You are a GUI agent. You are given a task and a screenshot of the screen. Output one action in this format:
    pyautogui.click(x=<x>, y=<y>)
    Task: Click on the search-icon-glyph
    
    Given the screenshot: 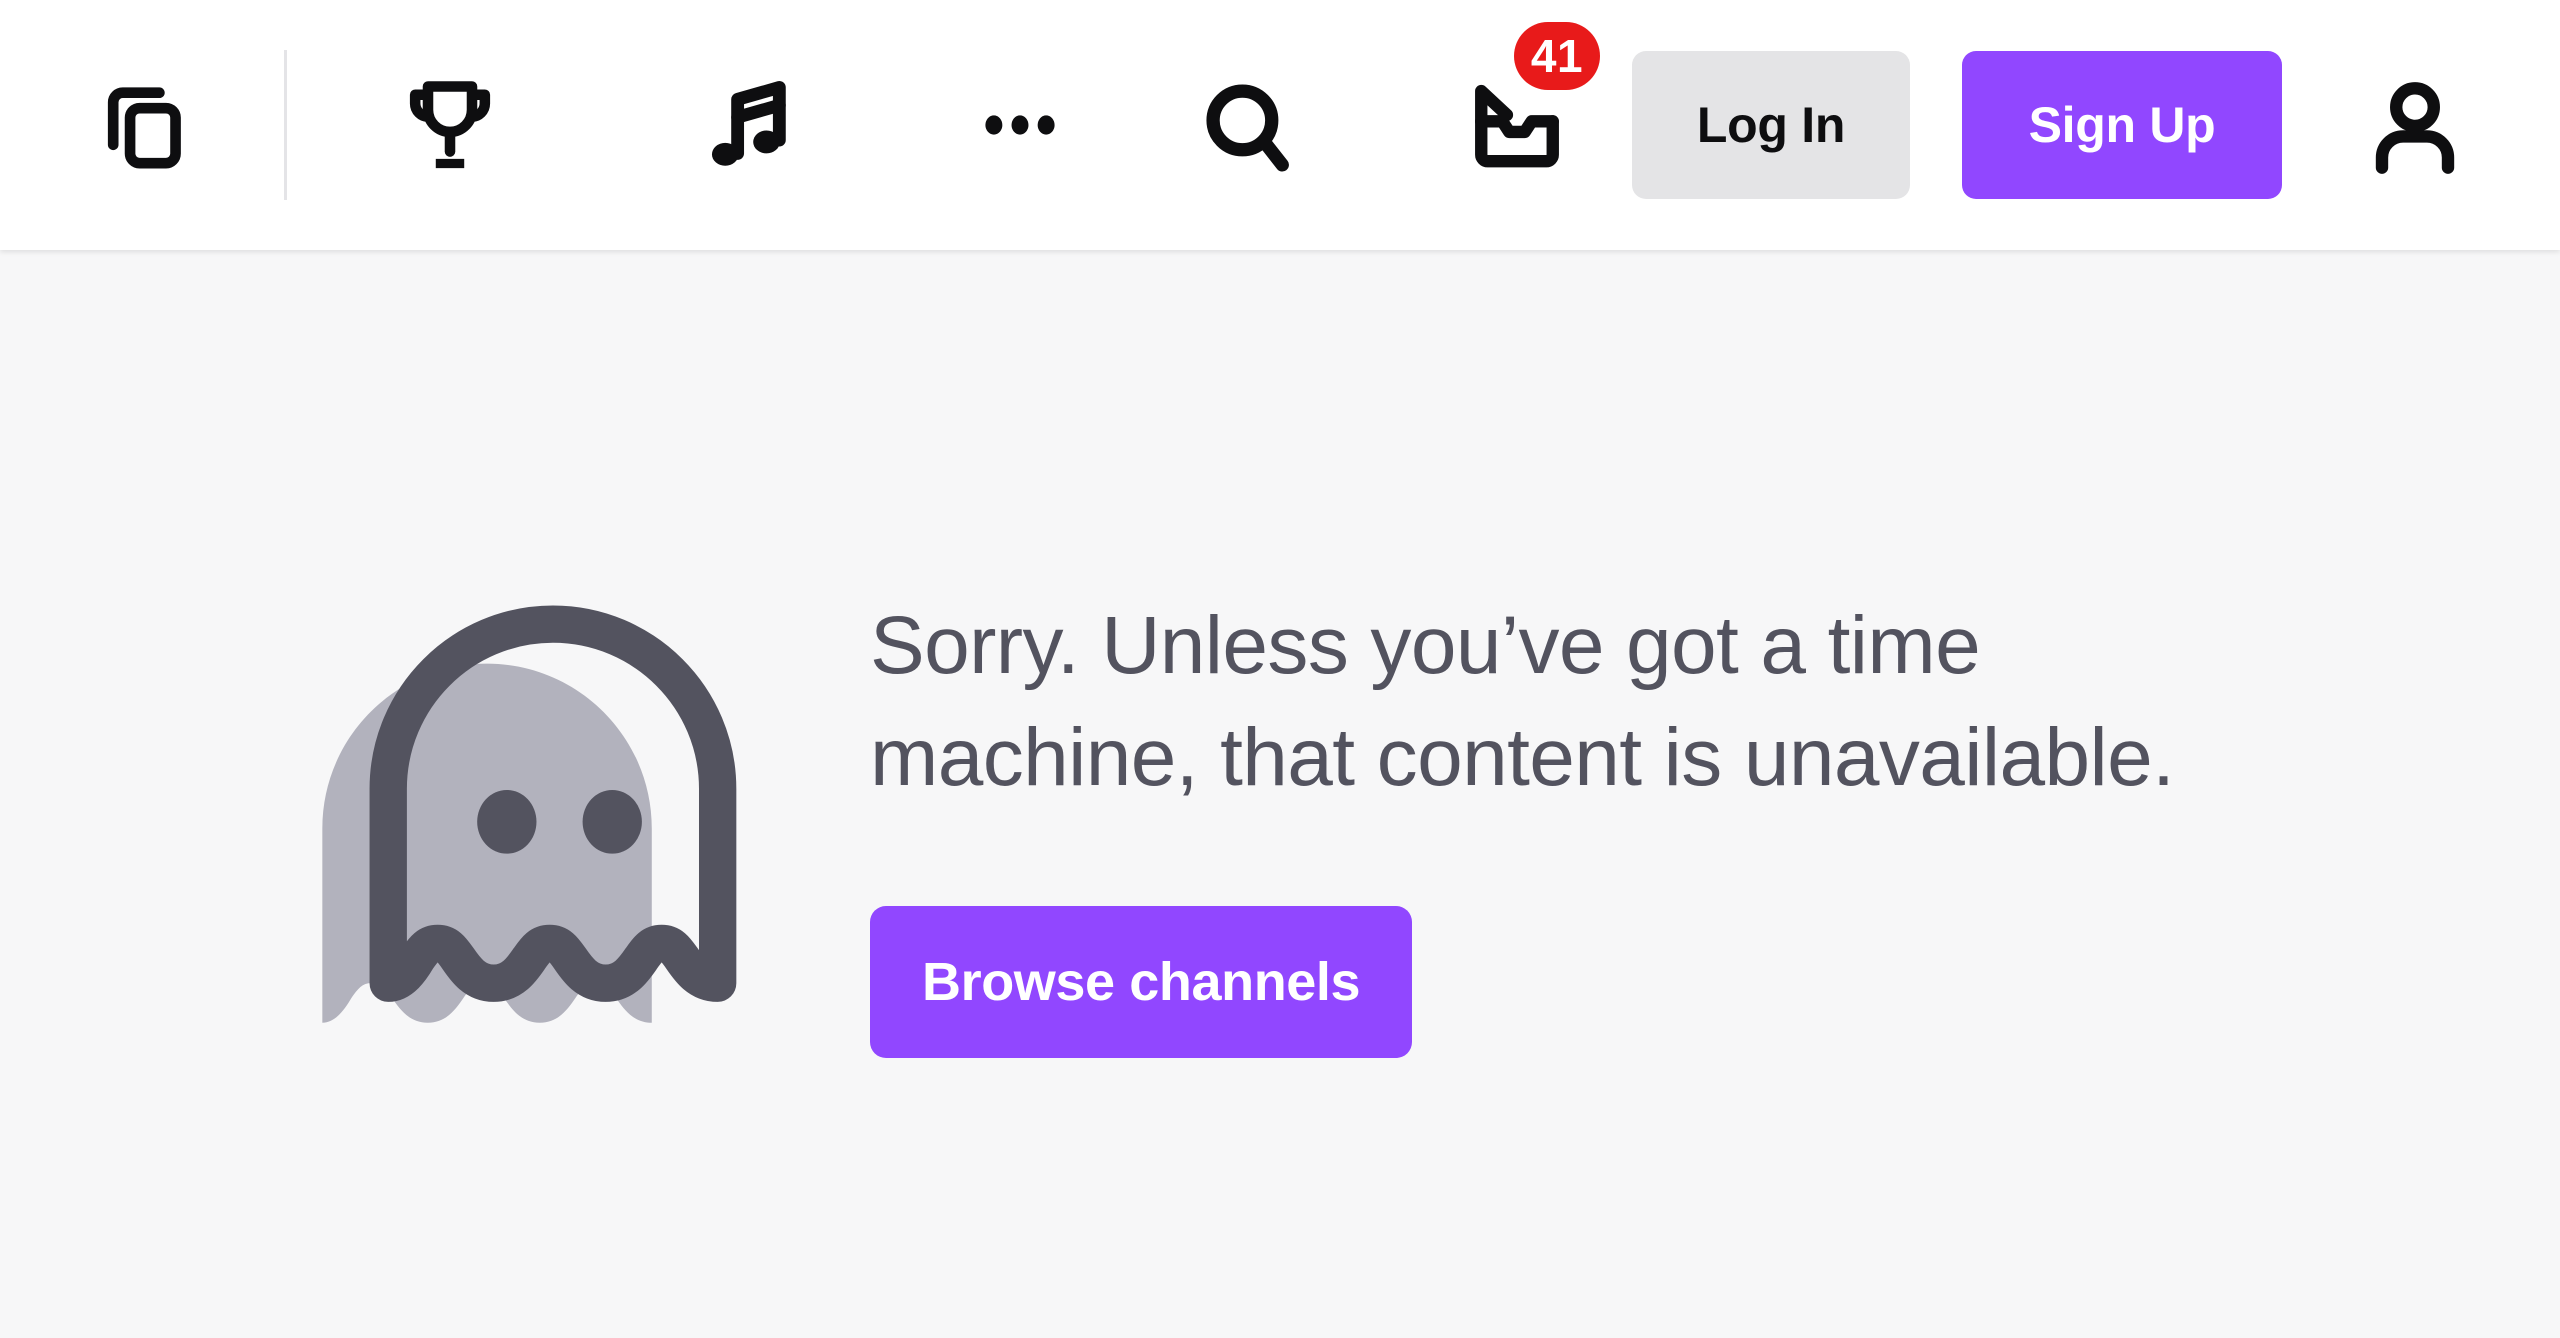 What is the action you would take?
    pyautogui.click(x=1247, y=128)
    